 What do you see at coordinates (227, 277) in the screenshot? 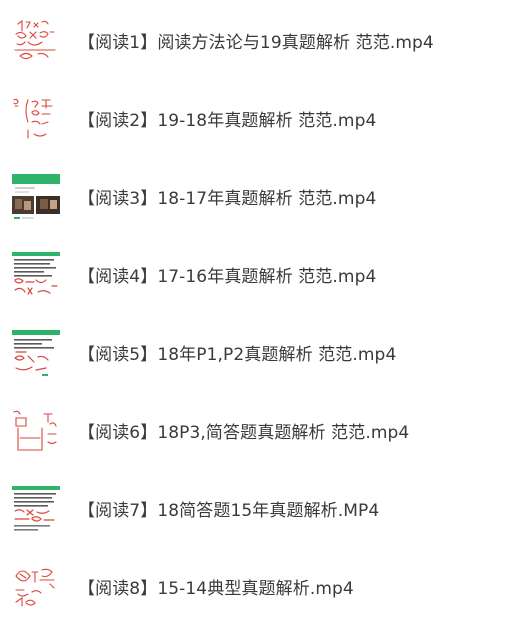
I see `file-name: 【阅读4】17-16年真题解析 范范.mp4` at bounding box center [227, 277].